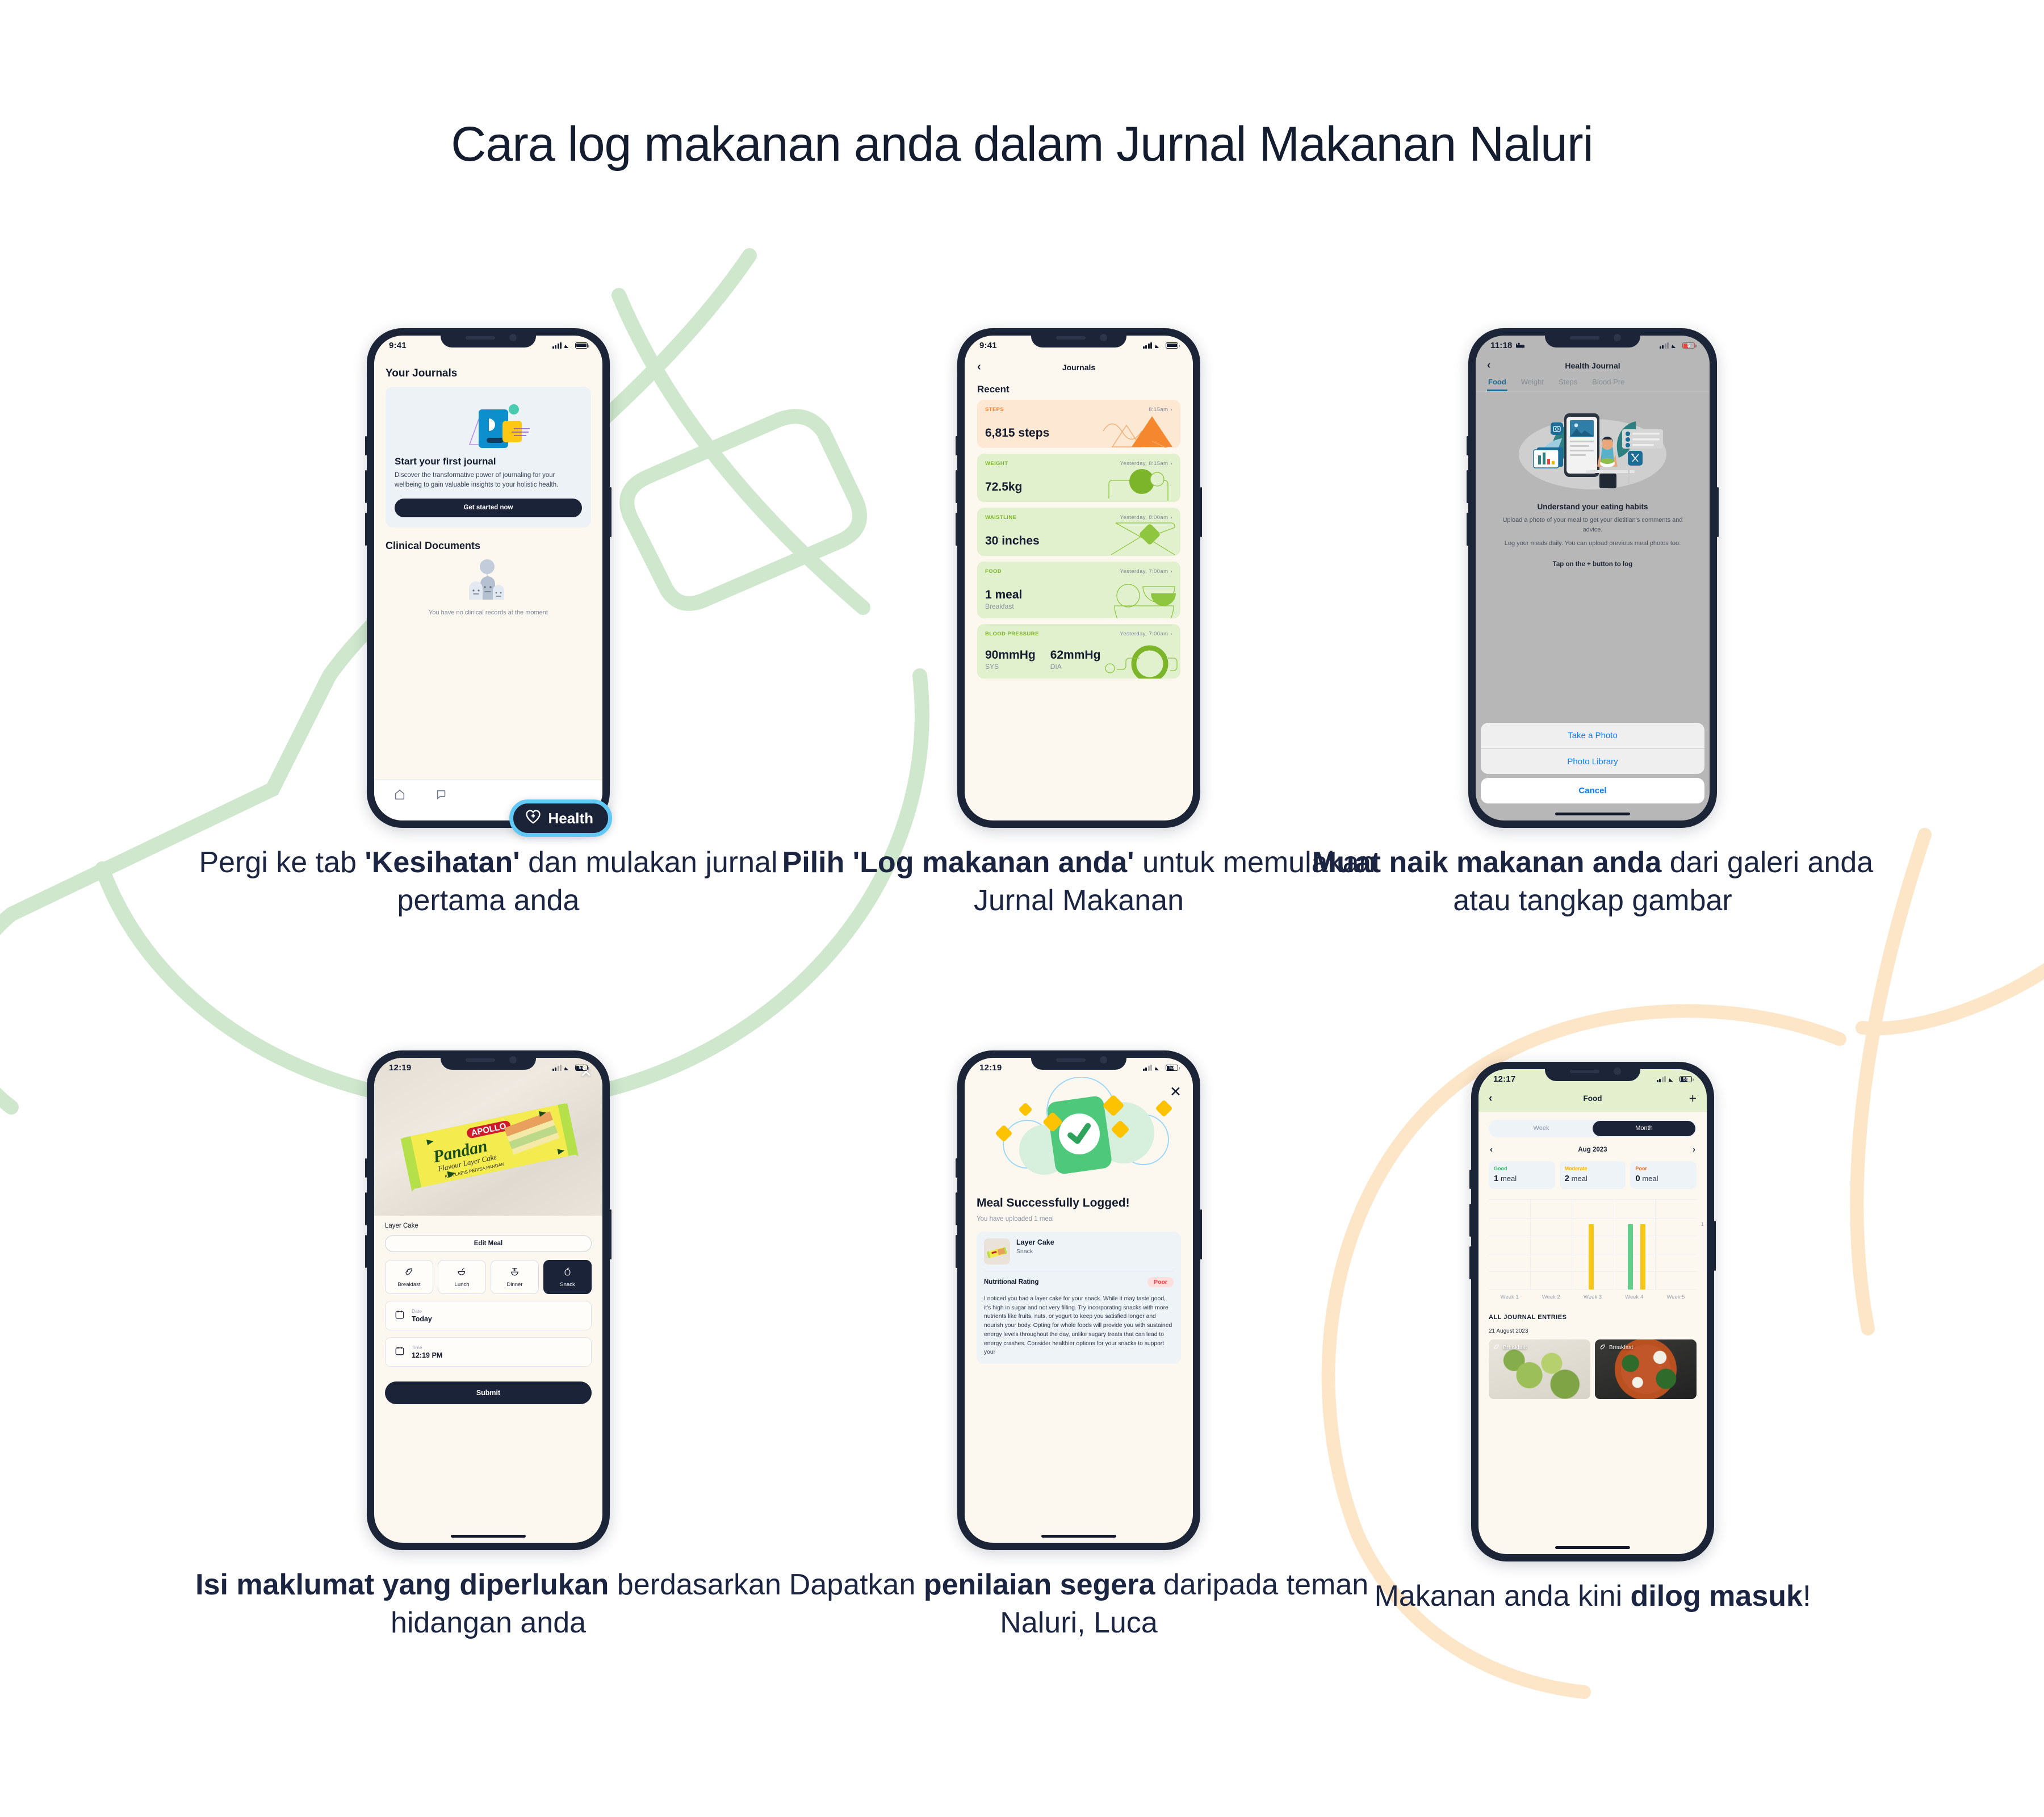  What do you see at coordinates (442, 795) in the screenshot?
I see `chat-icon` at bounding box center [442, 795].